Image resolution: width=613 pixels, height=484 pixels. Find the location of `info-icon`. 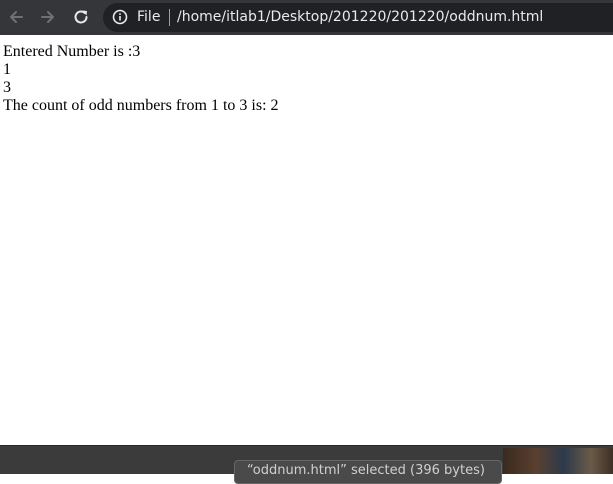

info-icon is located at coordinates (120, 17).